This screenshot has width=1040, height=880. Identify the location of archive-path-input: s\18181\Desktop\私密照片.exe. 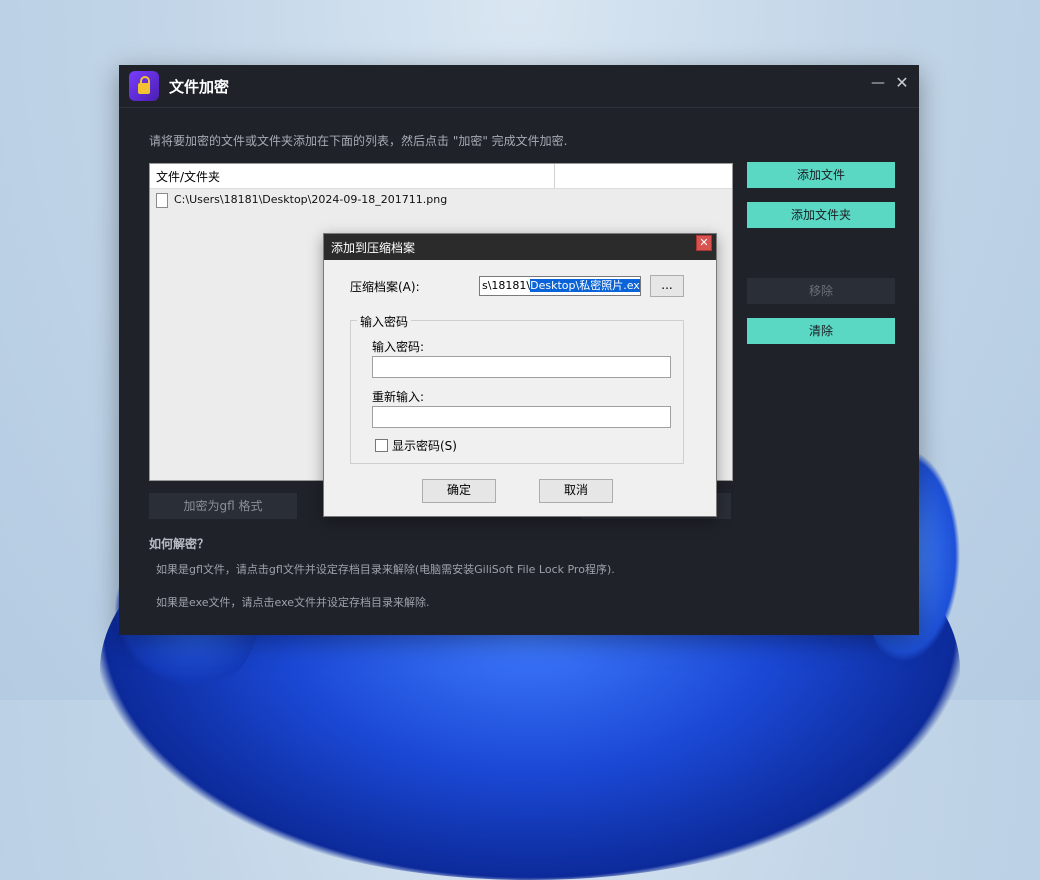
(560, 286).